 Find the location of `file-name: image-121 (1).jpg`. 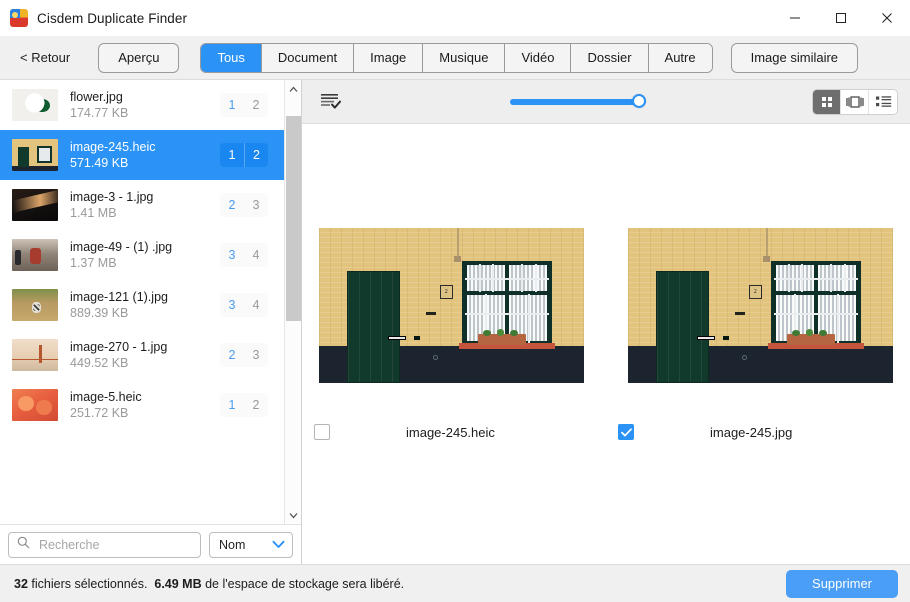

file-name: image-121 (1).jpg is located at coordinates (119, 296).